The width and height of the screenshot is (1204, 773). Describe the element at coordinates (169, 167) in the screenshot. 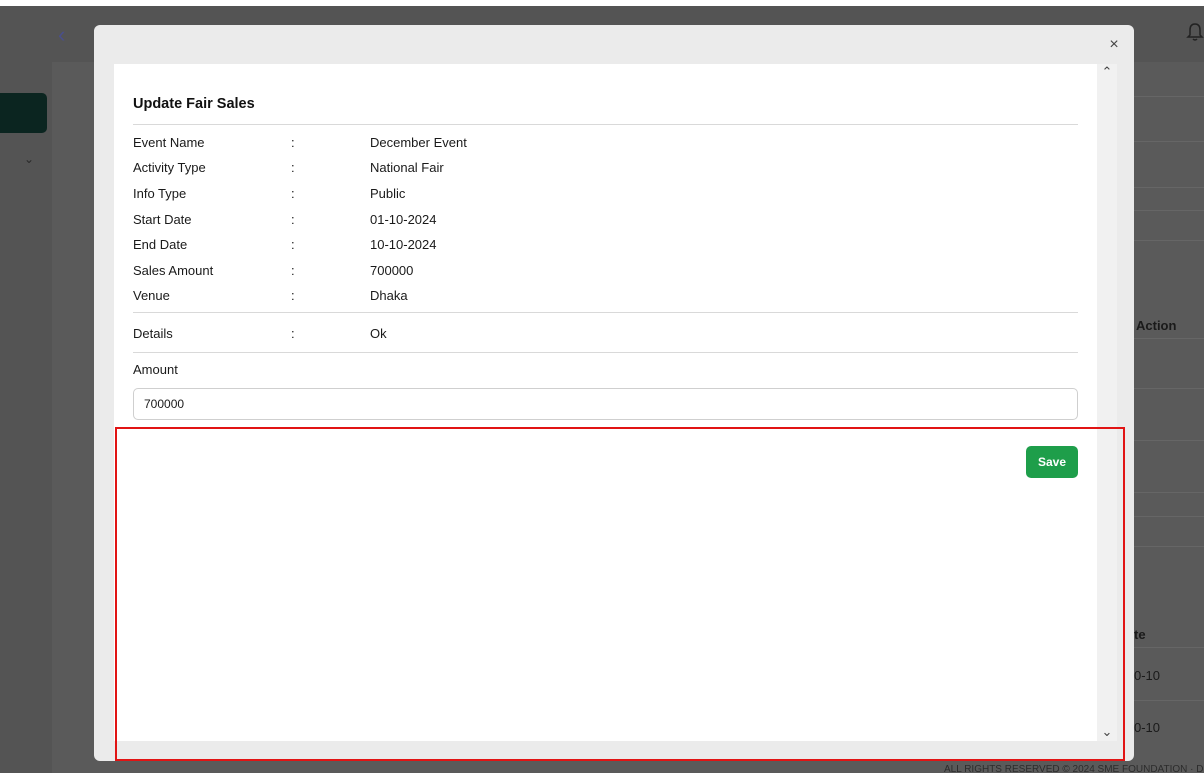

I see `field-label: Activity Type` at that location.